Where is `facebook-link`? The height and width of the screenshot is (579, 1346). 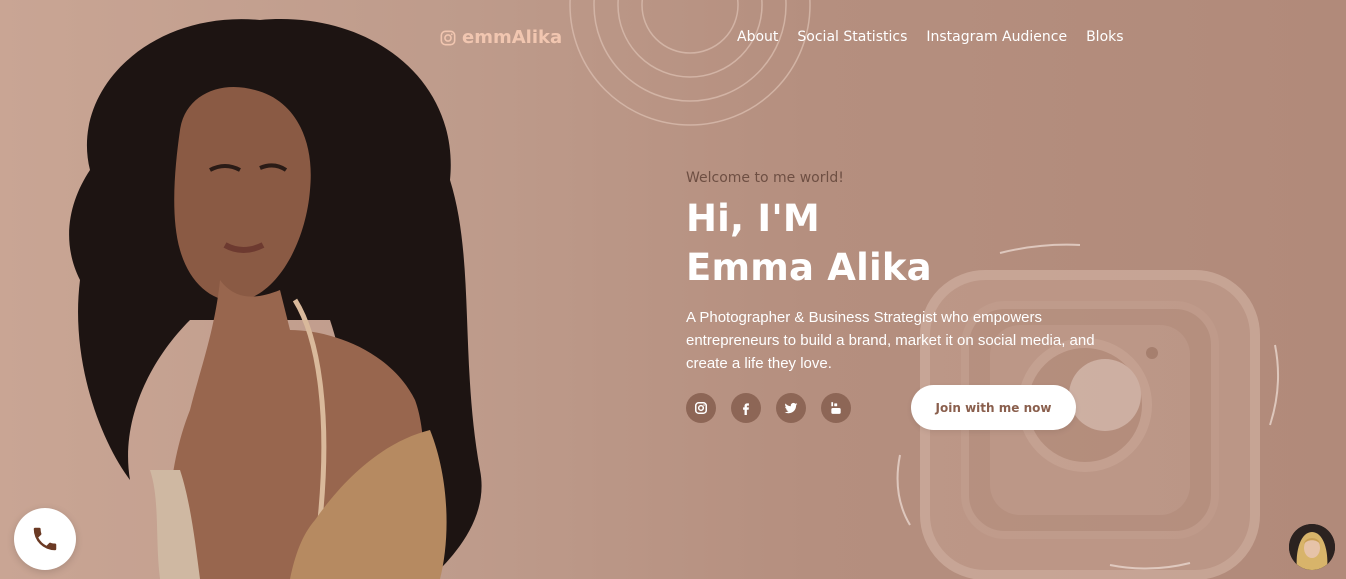 facebook-link is located at coordinates (746, 408).